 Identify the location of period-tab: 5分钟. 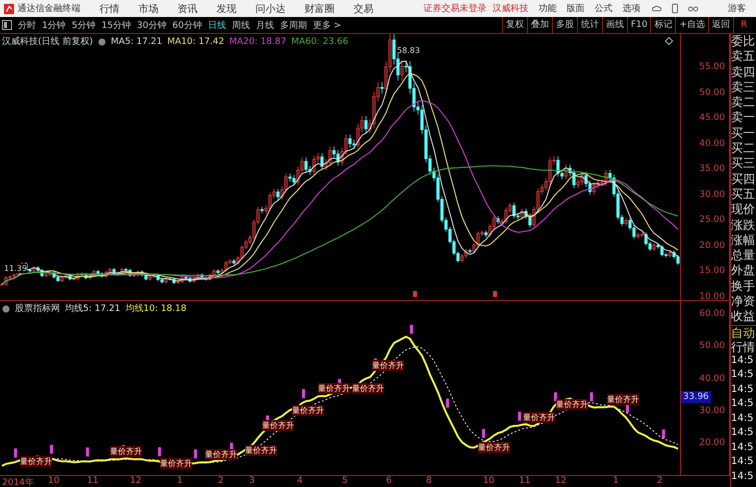
(84, 25).